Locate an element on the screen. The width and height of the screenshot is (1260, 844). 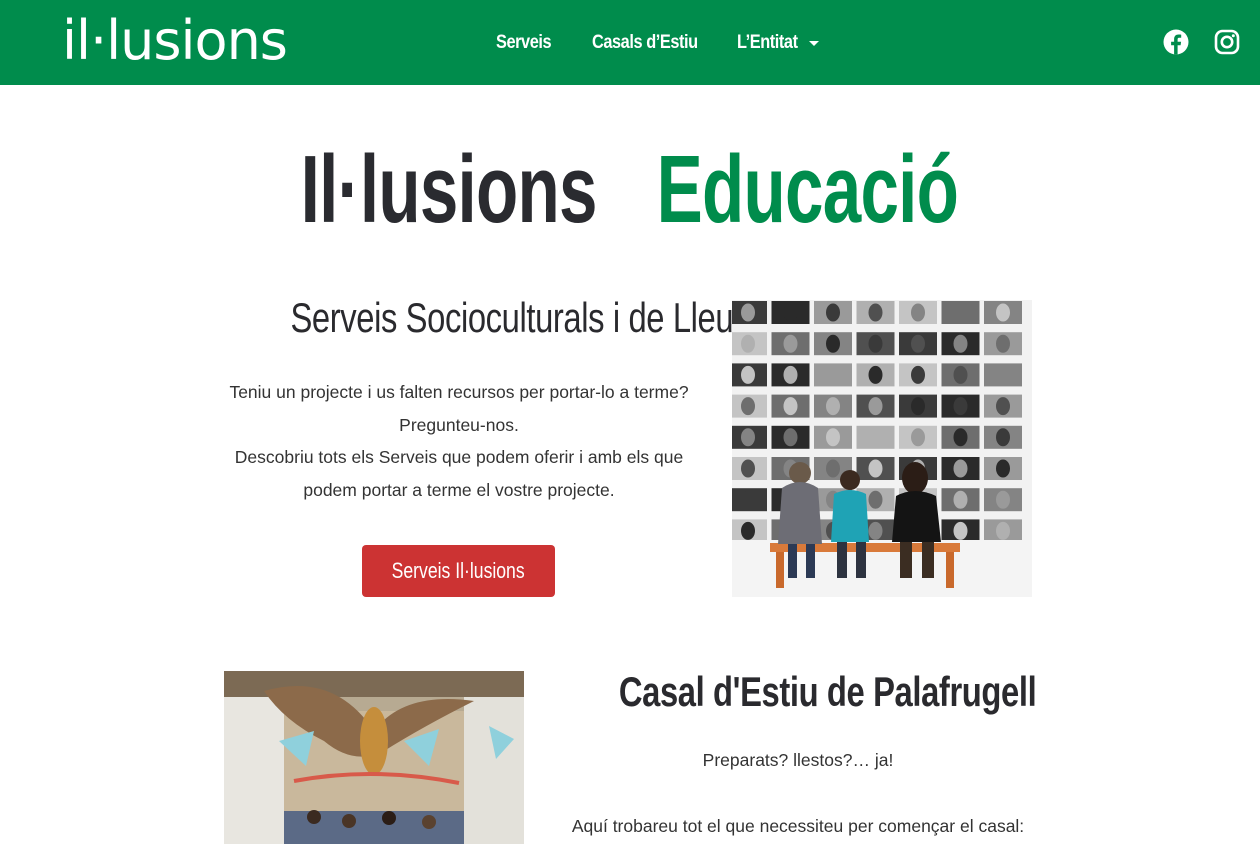
nav-item-serveis: Serveis is located at coordinates (524, 43).